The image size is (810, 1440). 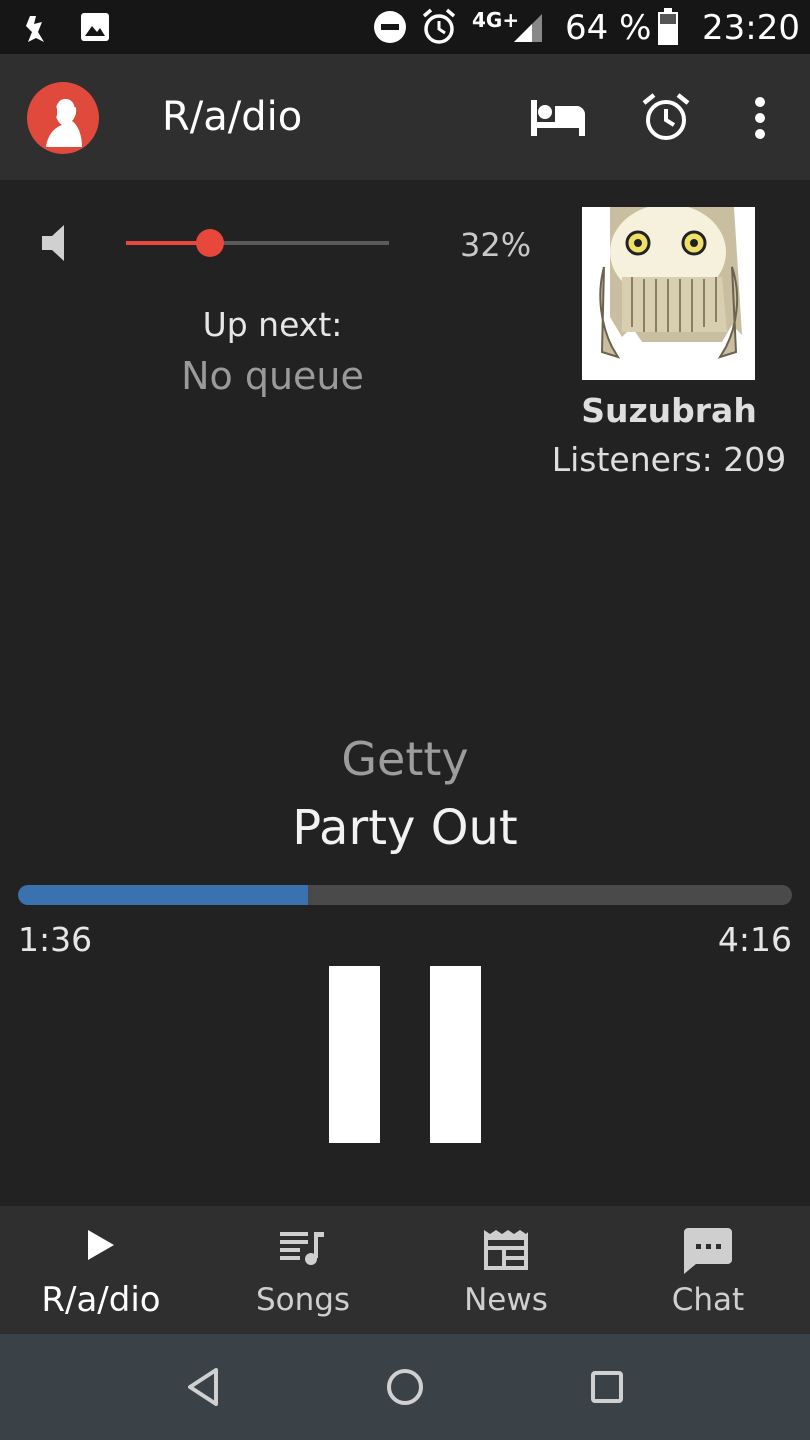 I want to click on track-artist: Getty, so click(x=405, y=759).